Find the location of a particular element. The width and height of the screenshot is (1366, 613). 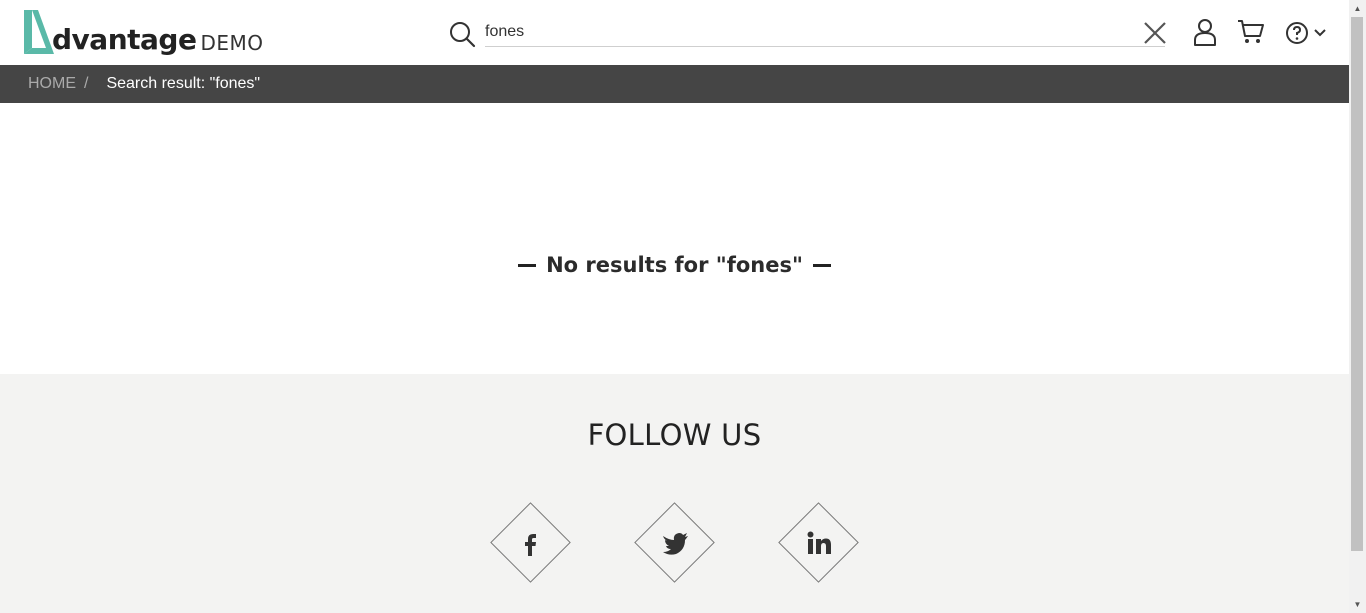

close-icon is located at coordinates (1155, 33).